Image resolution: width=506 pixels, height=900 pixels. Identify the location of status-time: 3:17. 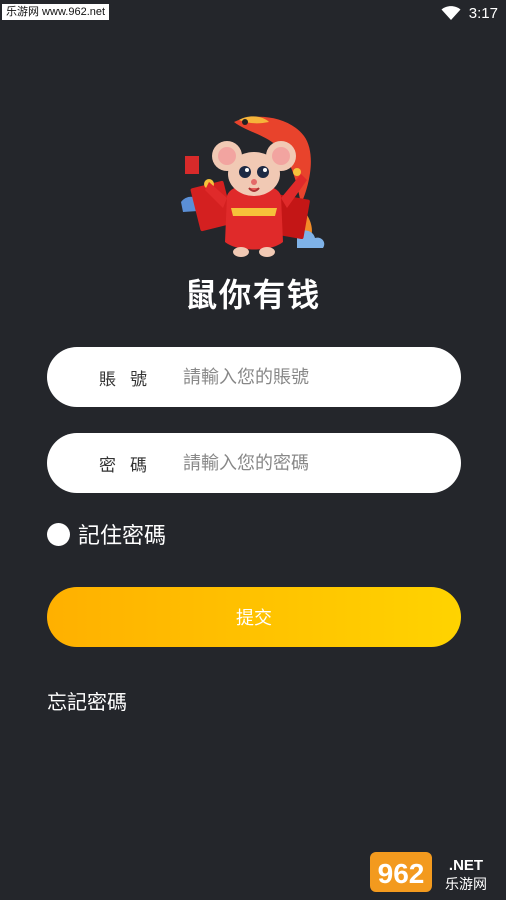
(483, 13).